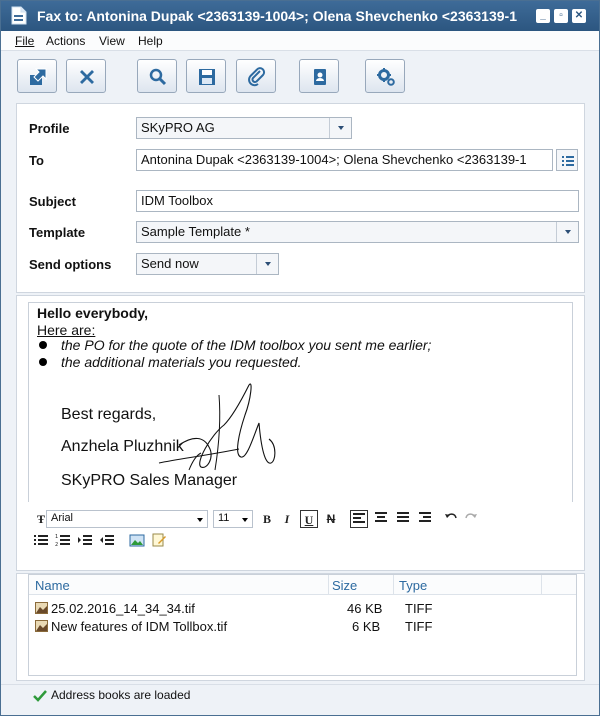 The height and width of the screenshot is (716, 600). I want to click on attach-icon, so click(257, 77).